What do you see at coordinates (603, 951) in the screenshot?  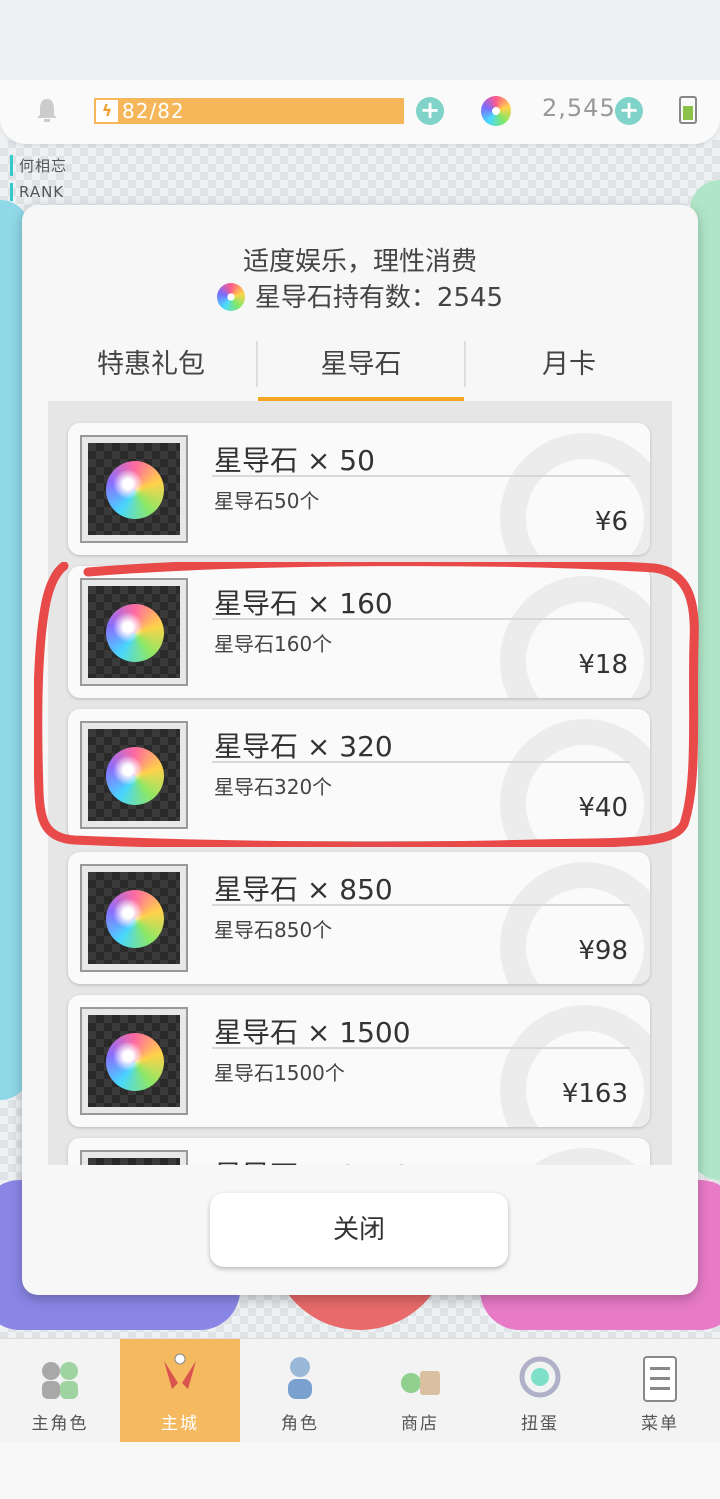 I see `product-price: ¥98` at bounding box center [603, 951].